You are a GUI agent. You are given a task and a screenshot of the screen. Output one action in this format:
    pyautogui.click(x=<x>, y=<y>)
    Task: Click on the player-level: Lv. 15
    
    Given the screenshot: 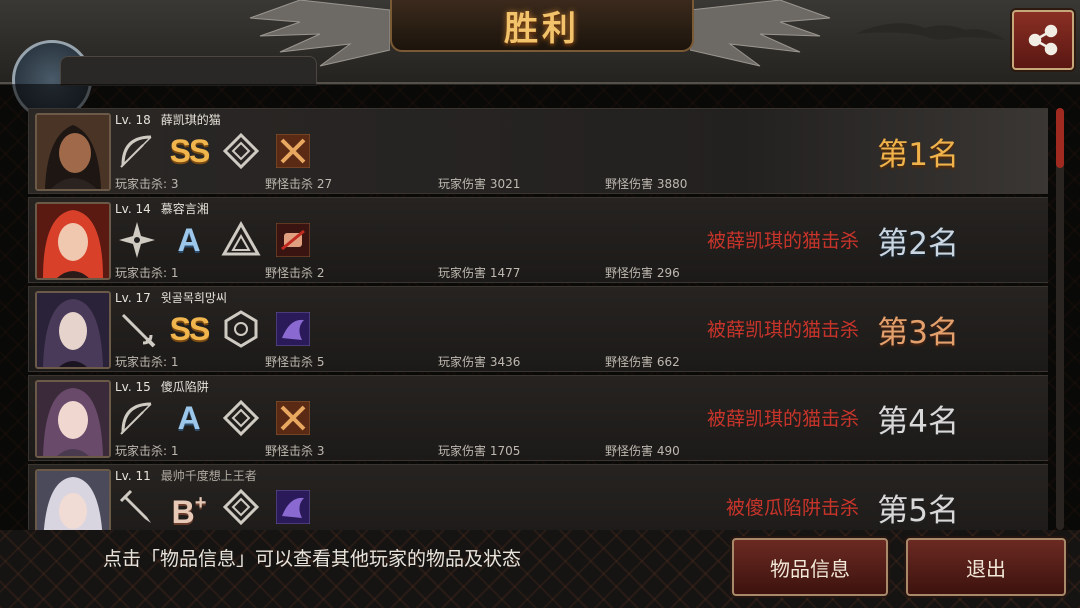 What is the action you would take?
    pyautogui.click(x=133, y=387)
    